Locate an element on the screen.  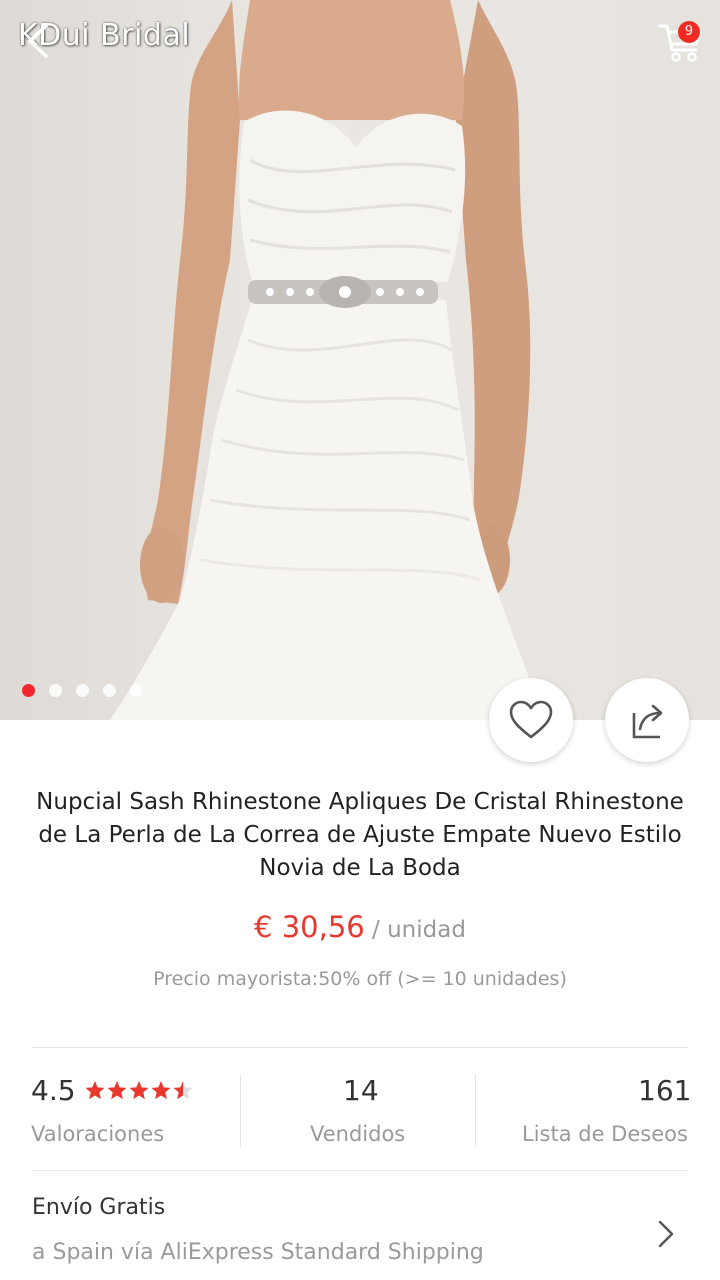
gallery-pagination is located at coordinates (82, 690).